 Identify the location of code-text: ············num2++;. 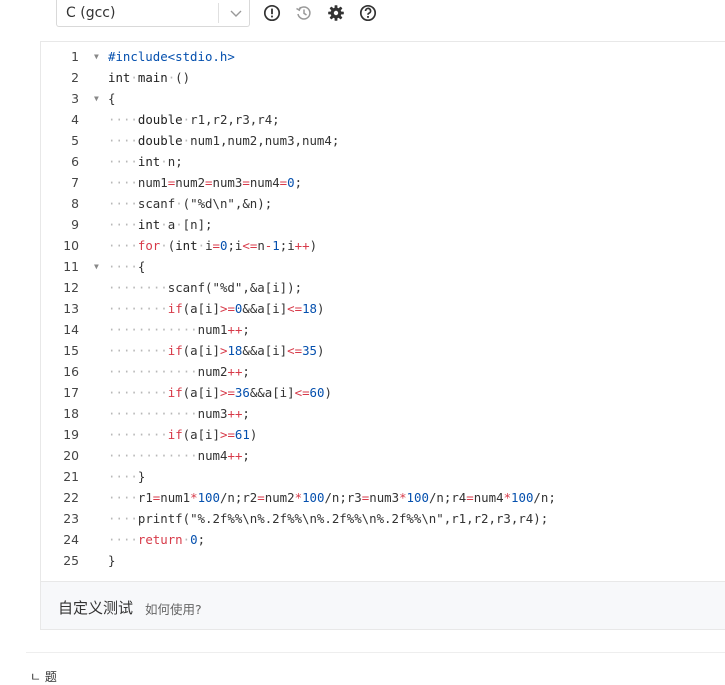
(179, 371).